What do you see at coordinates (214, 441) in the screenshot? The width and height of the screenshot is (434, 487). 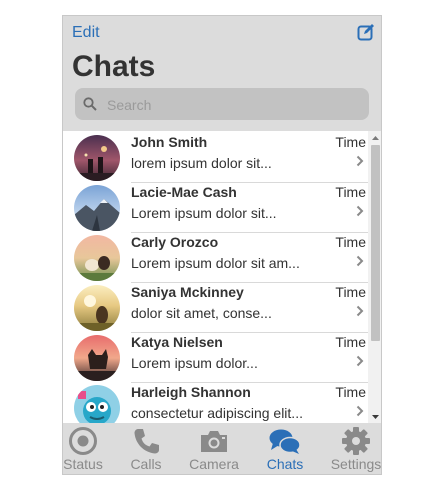 I see `camera-icon` at bounding box center [214, 441].